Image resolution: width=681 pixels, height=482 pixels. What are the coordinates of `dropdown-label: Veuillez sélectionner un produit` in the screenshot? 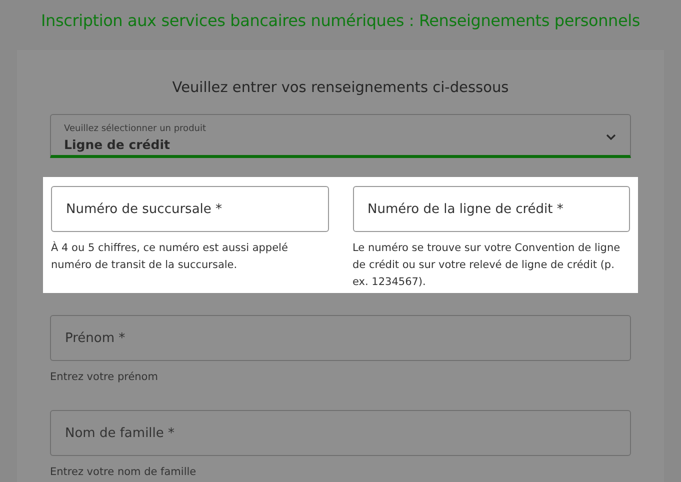 It's located at (135, 129).